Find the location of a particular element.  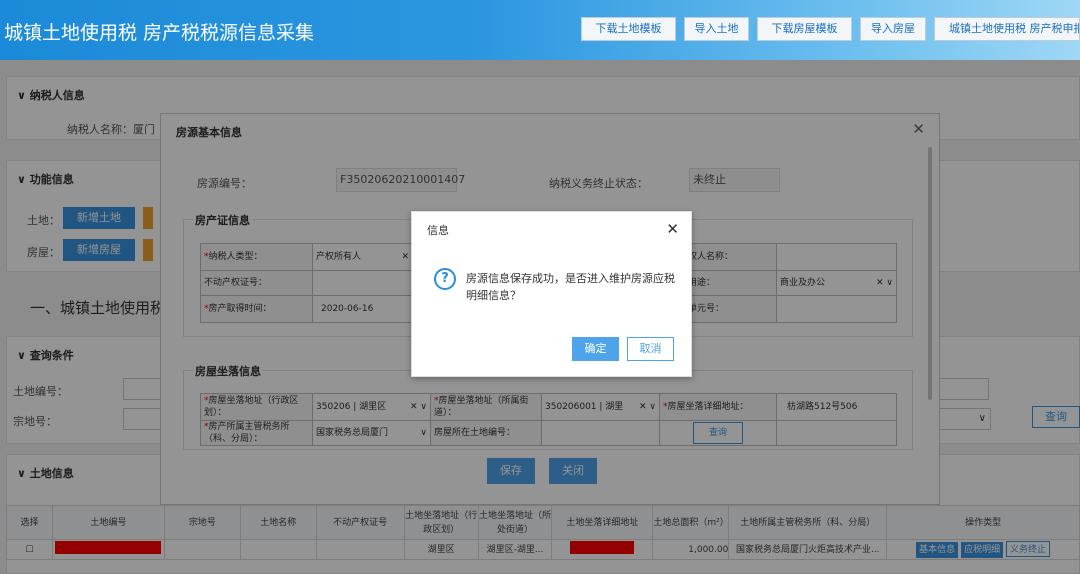

close-icon: ✕ is located at coordinates (672, 229).